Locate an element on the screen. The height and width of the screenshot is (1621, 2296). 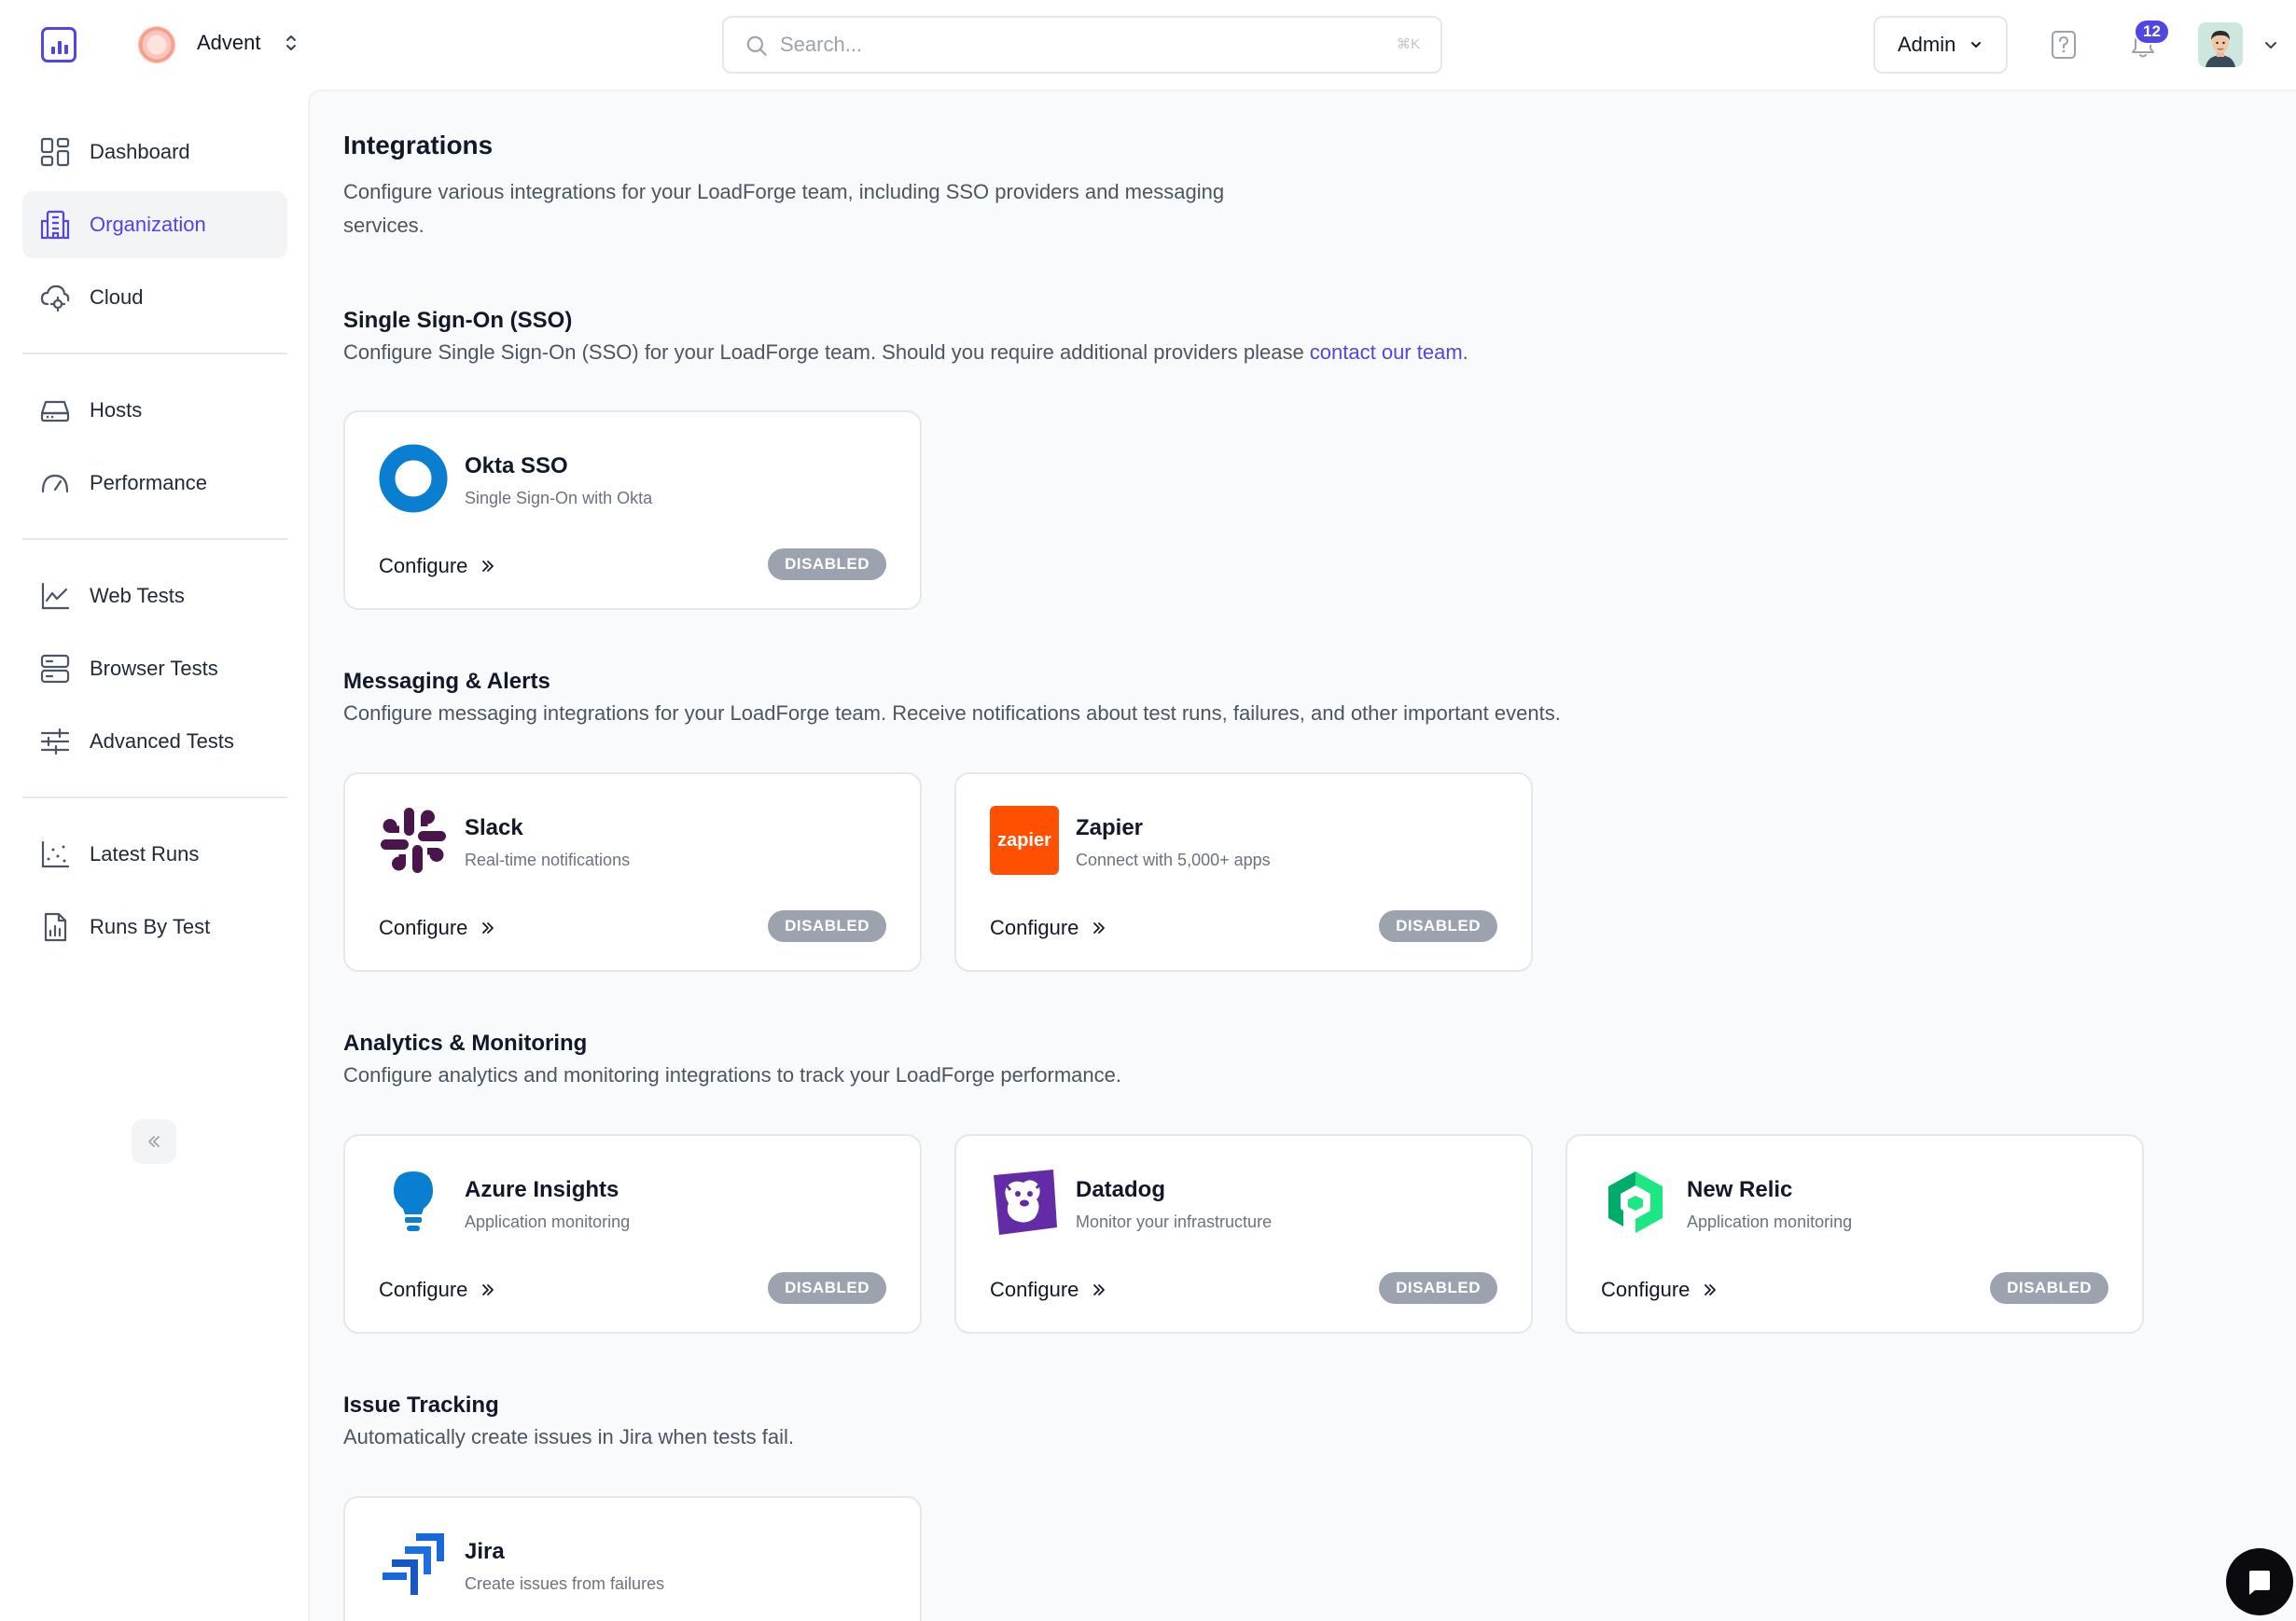
sidebar-item-performance: Performance is located at coordinates (154, 483).